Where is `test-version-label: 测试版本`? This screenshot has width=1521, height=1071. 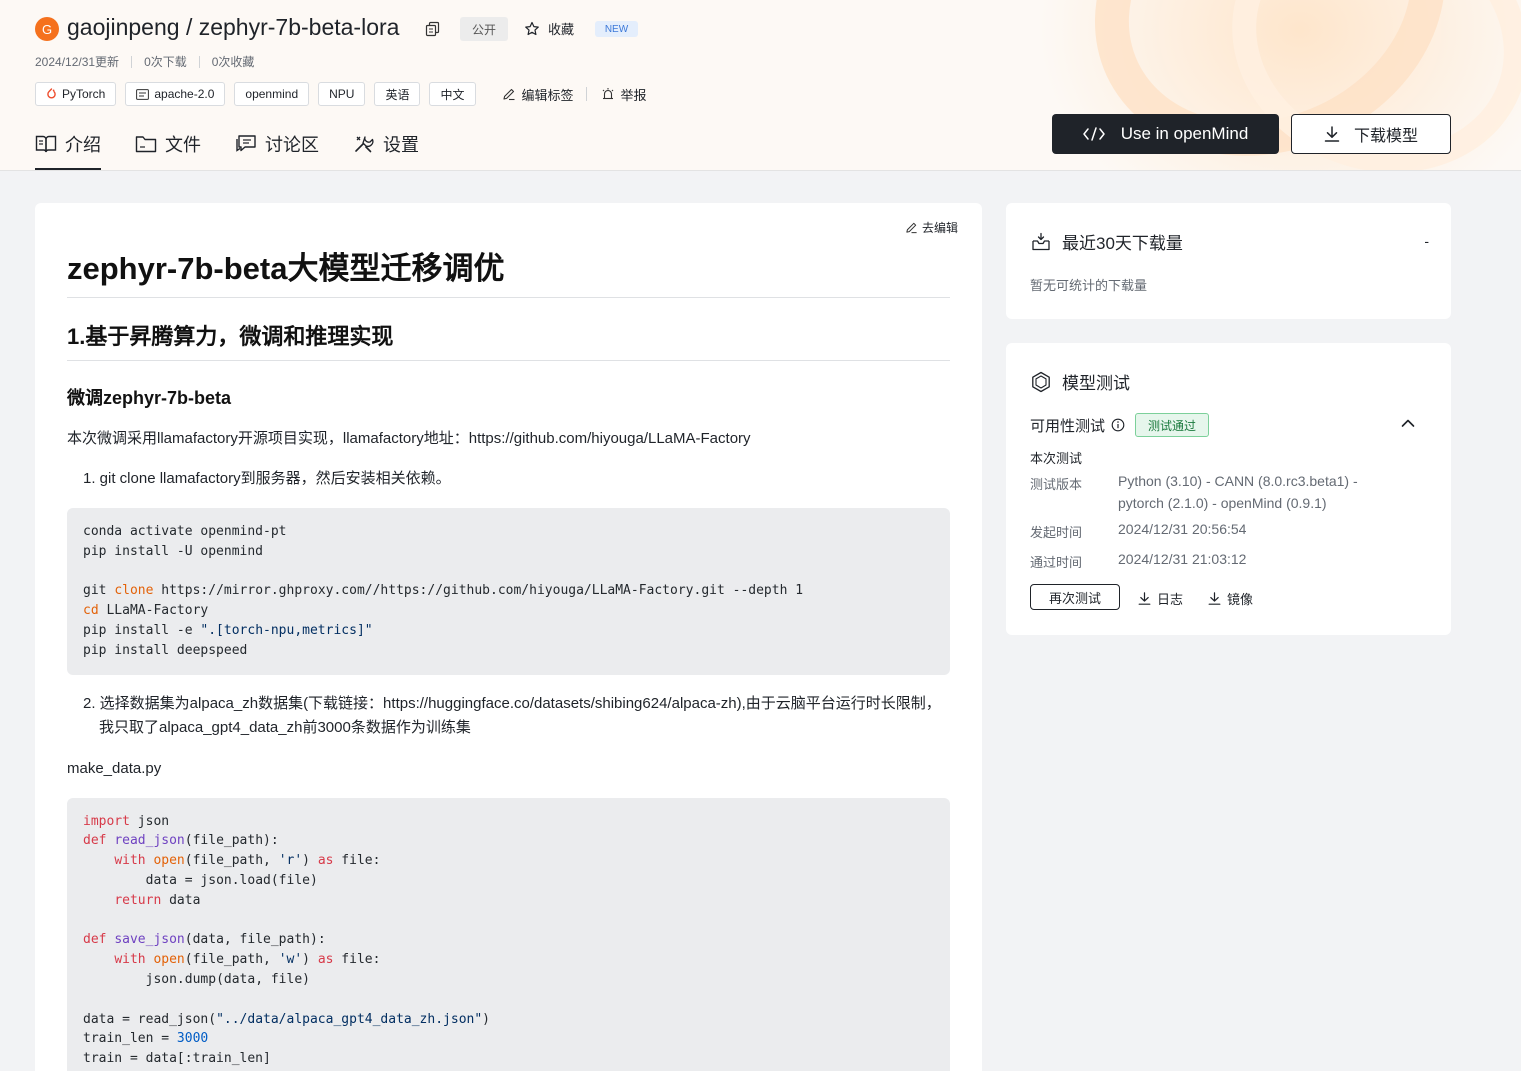
test-version-label: 测试版本 is located at coordinates (1056, 484).